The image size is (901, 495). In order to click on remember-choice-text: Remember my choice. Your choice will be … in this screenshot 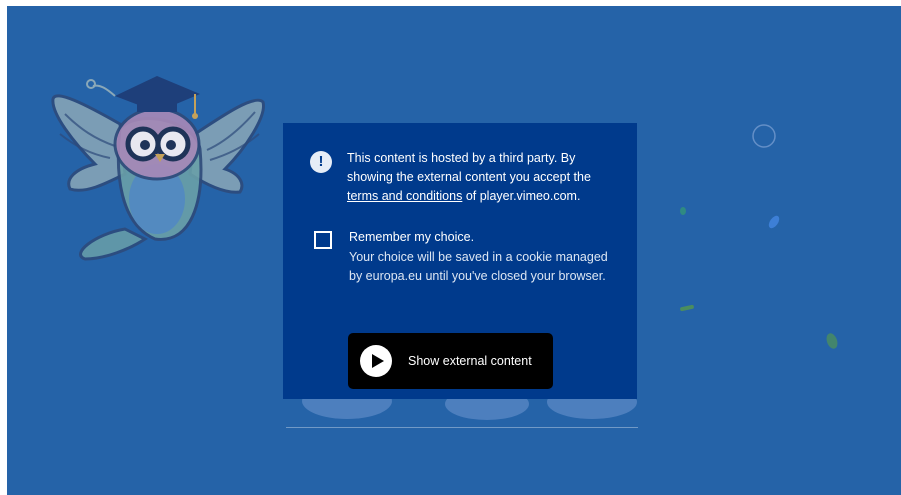, I will do `click(479, 257)`.